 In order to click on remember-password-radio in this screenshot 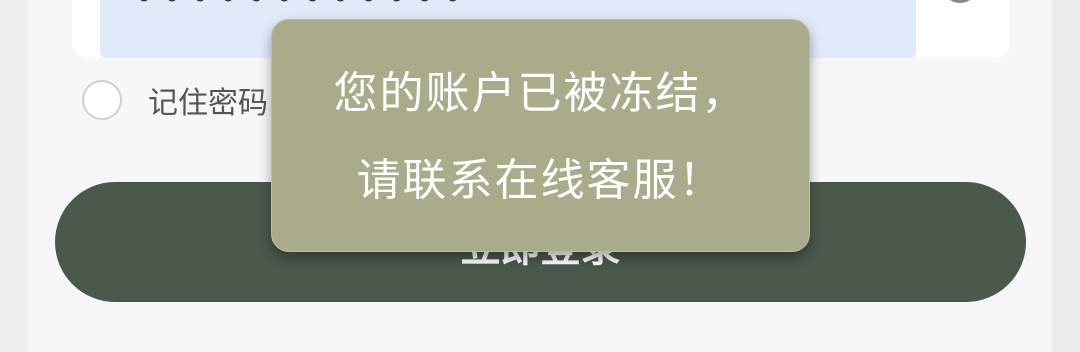, I will do `click(102, 100)`.